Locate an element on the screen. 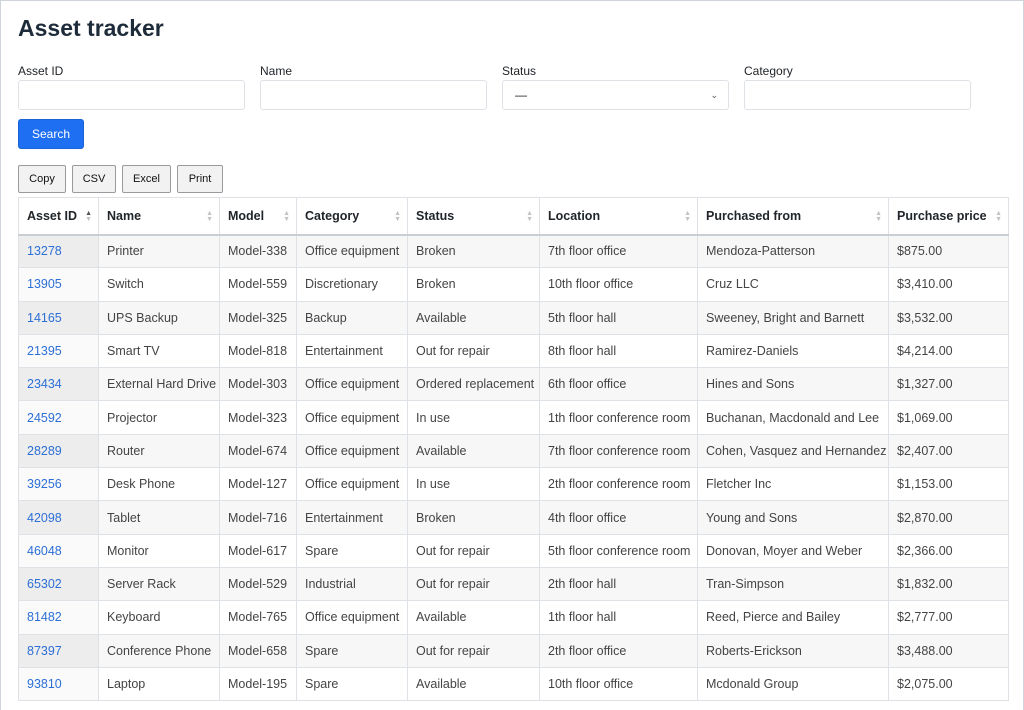  table-cell: Model-127 is located at coordinates (258, 484).